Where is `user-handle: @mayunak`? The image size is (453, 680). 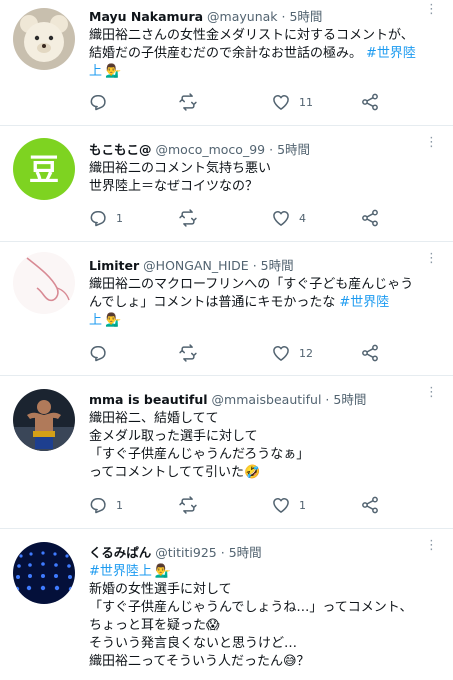 user-handle: @mayunak is located at coordinates (242, 16).